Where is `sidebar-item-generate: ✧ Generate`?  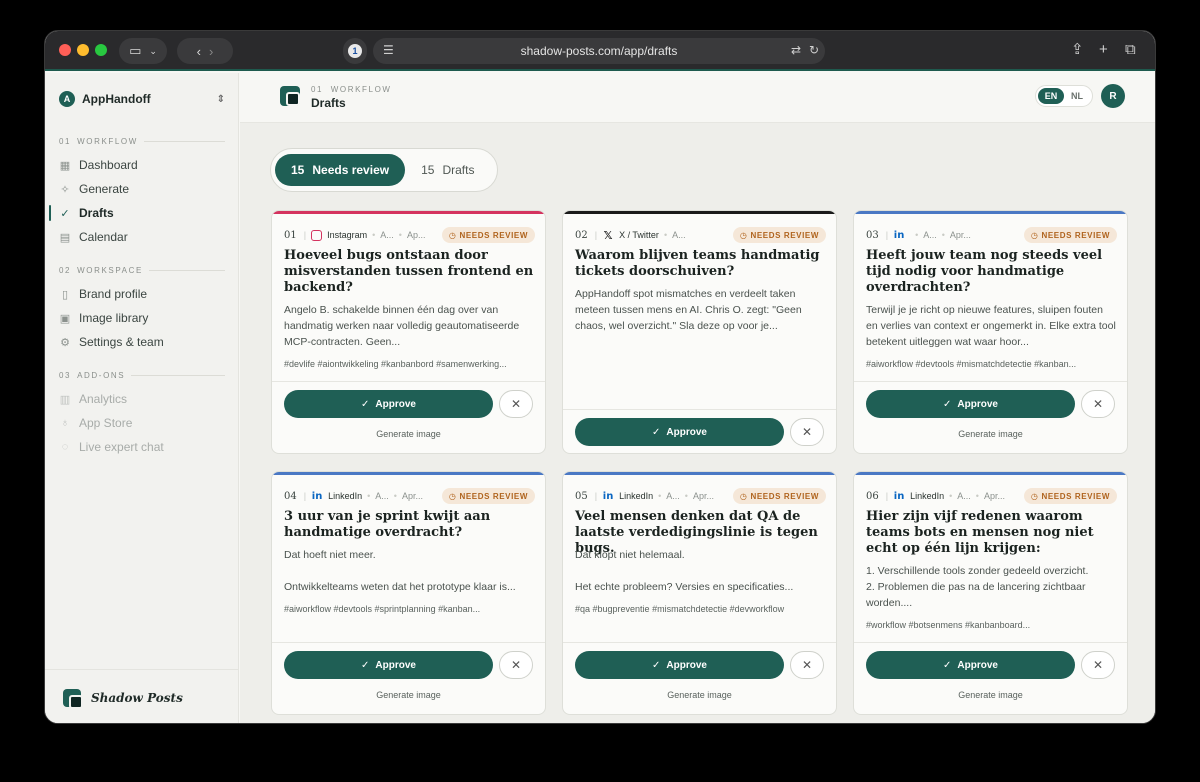 sidebar-item-generate: ✧ Generate is located at coordinates (142, 189).